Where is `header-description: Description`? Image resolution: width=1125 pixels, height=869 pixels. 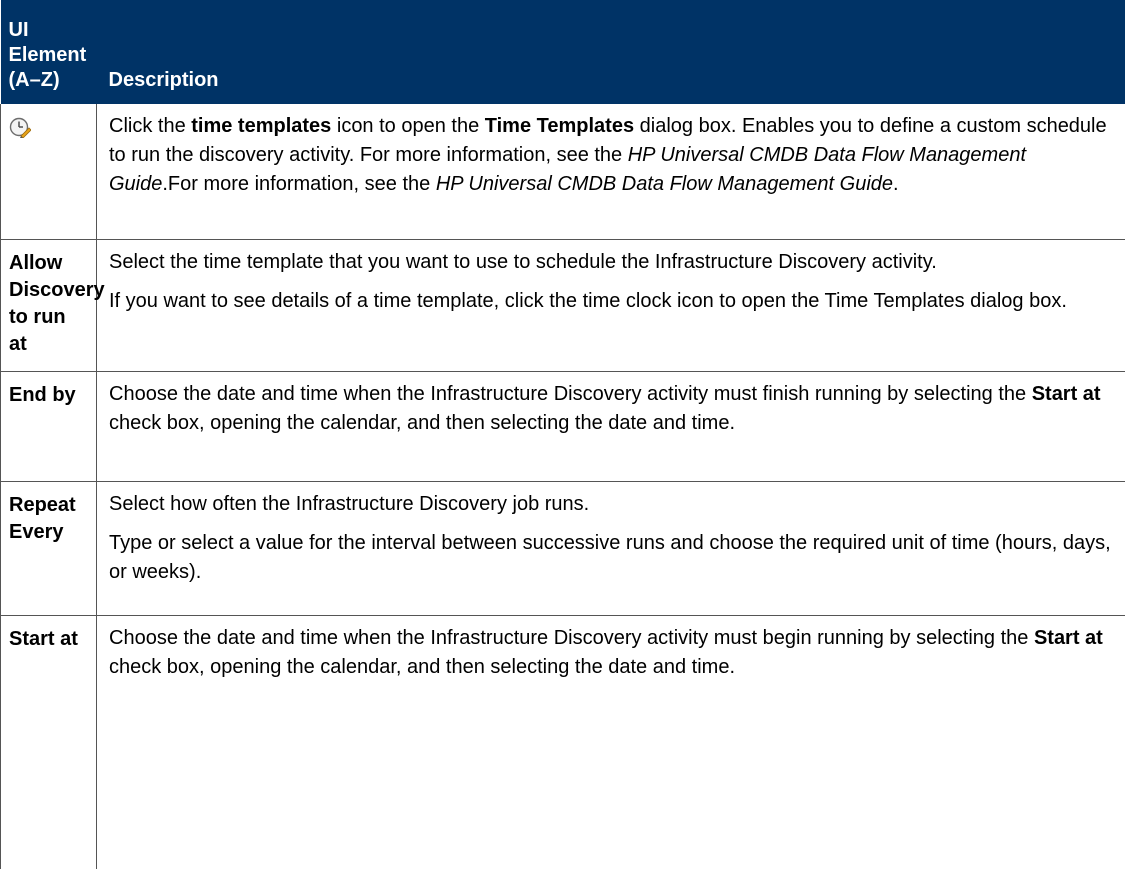
header-description: Description is located at coordinates (610, 52).